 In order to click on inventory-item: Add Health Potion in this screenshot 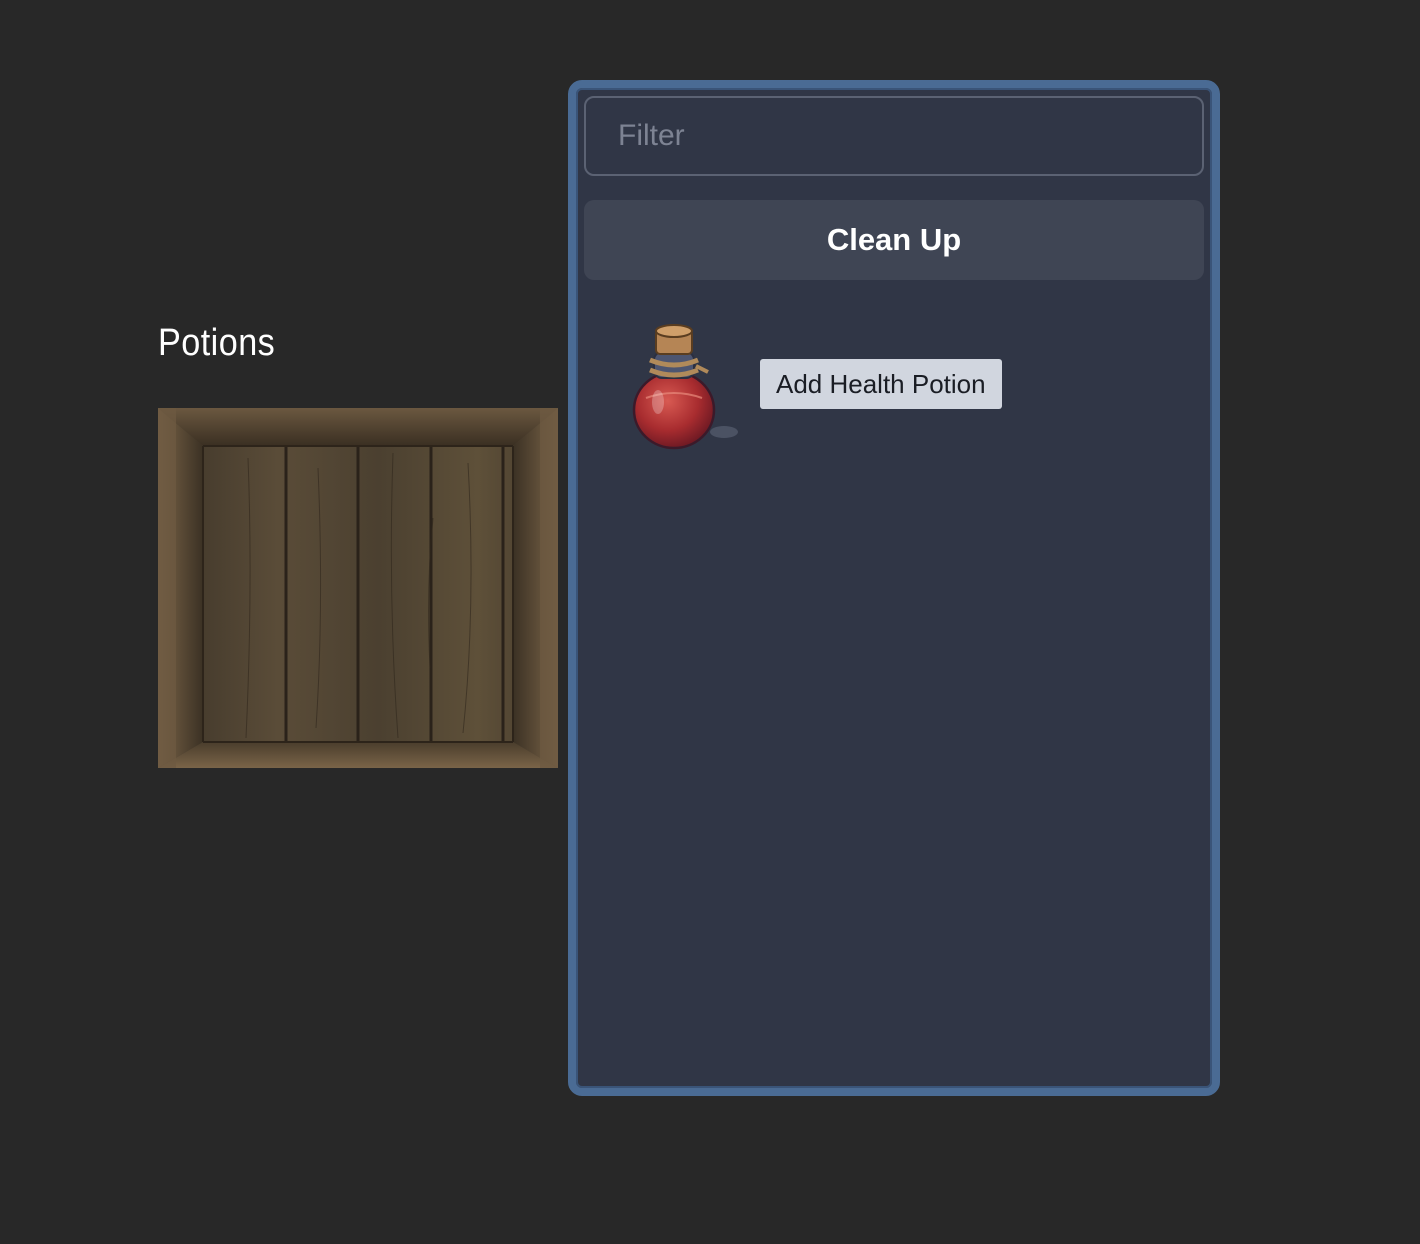, I will do `click(902, 384)`.